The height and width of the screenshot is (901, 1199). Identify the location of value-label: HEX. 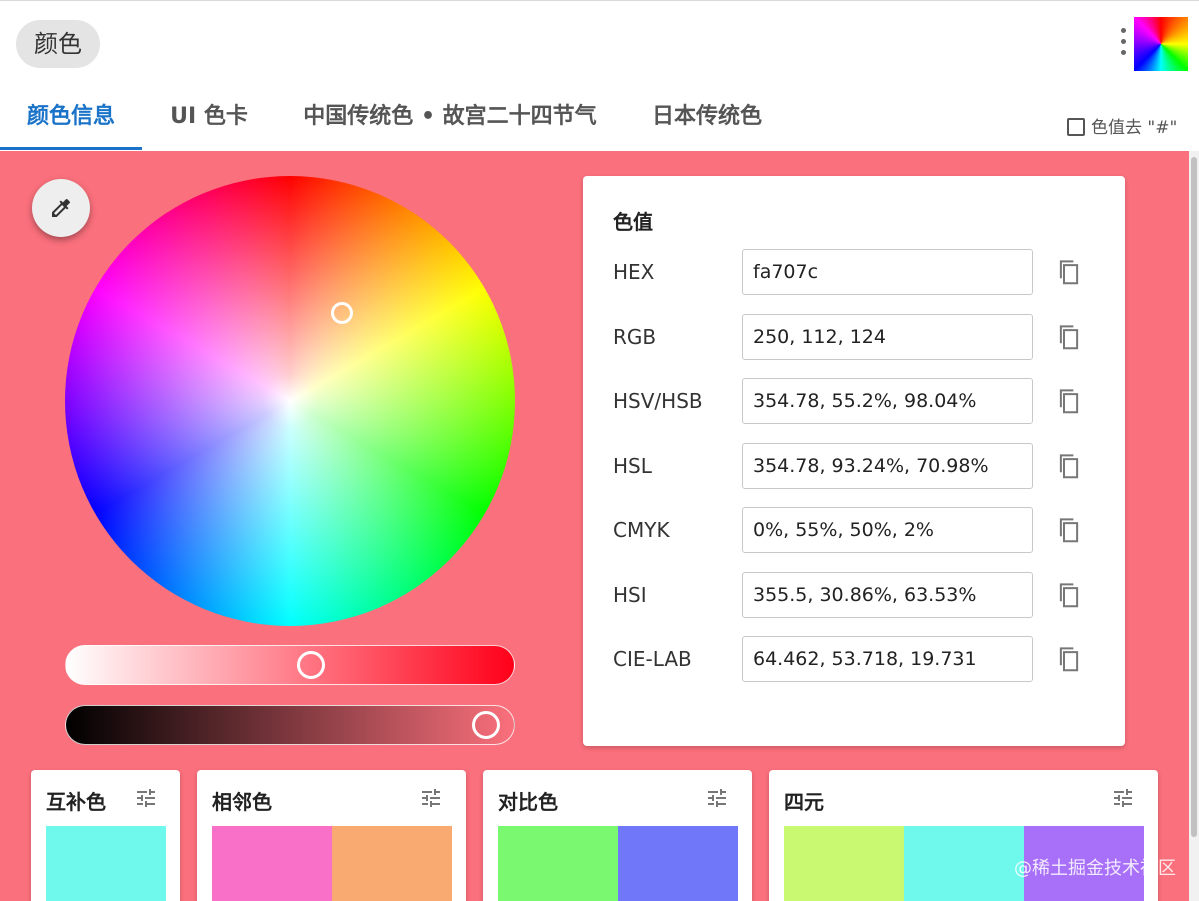
(634, 272).